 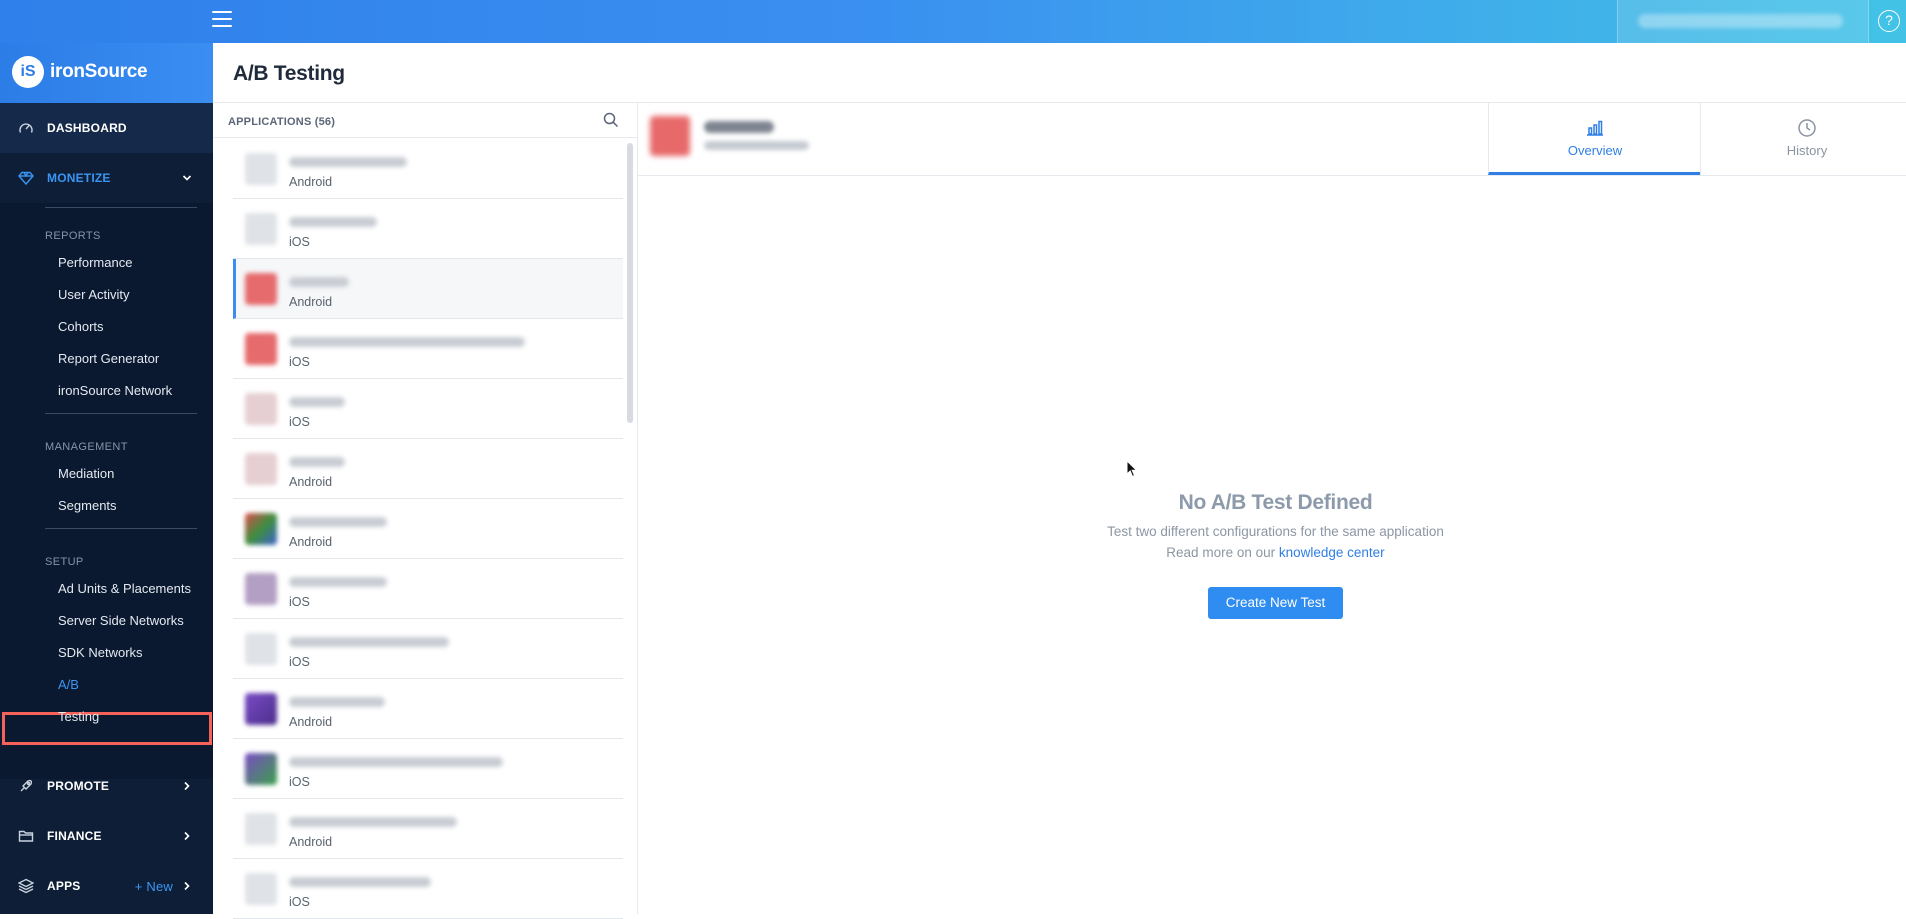 I want to click on tab-overview: Overview, so click(x=1594, y=139).